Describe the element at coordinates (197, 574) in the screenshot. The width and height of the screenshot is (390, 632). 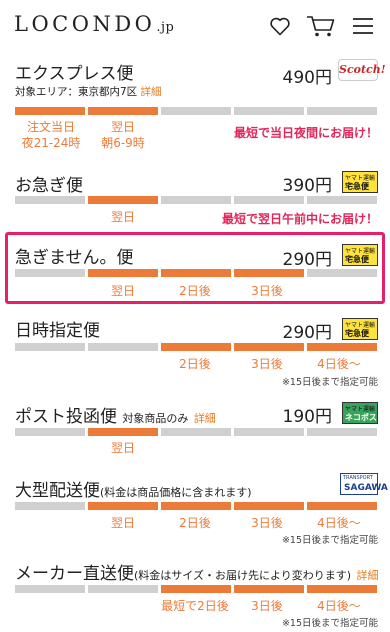
I see `option-name: メーカー直送便(料金はサイズ・お届け先により変わります) 詳細` at that location.